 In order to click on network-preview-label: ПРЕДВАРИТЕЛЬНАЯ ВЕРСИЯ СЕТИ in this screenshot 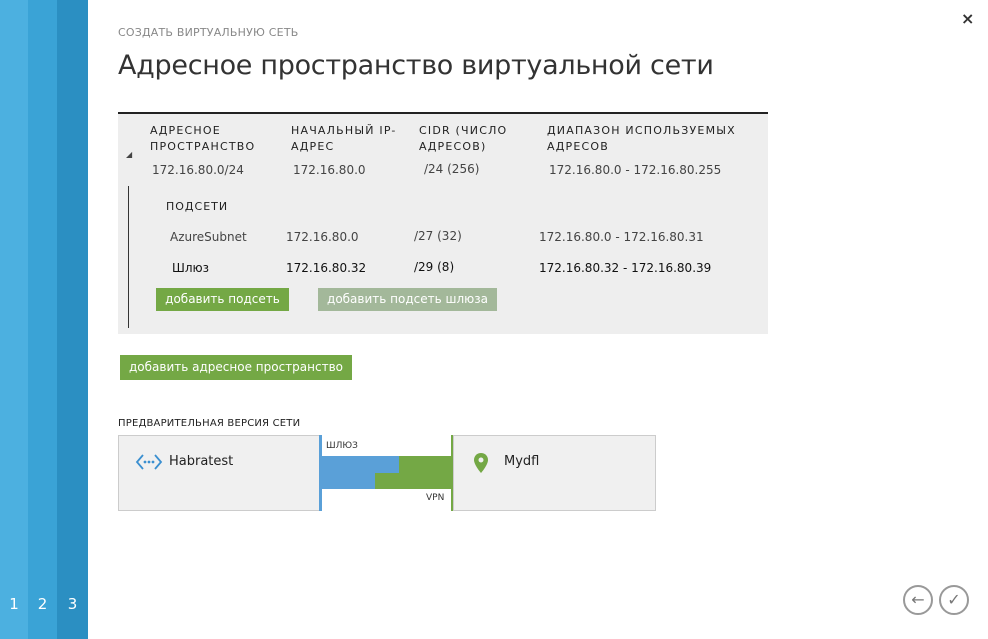, I will do `click(209, 423)`.